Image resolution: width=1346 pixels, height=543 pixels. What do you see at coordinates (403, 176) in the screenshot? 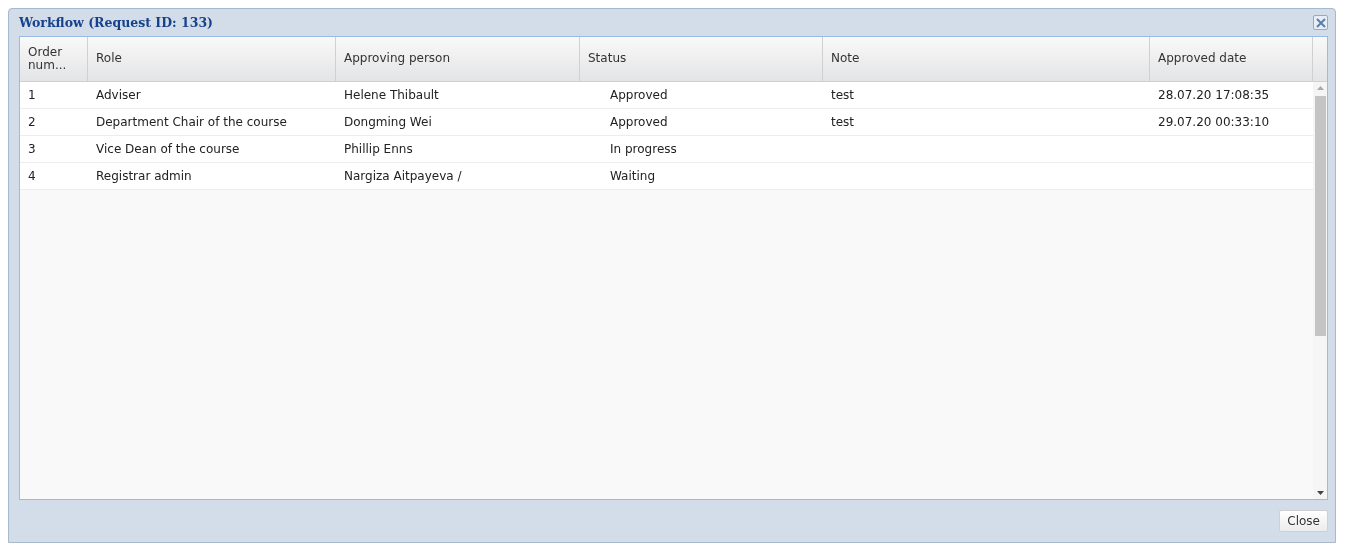
I see `table-cell: Nargiza Aitpayeva /` at bounding box center [403, 176].